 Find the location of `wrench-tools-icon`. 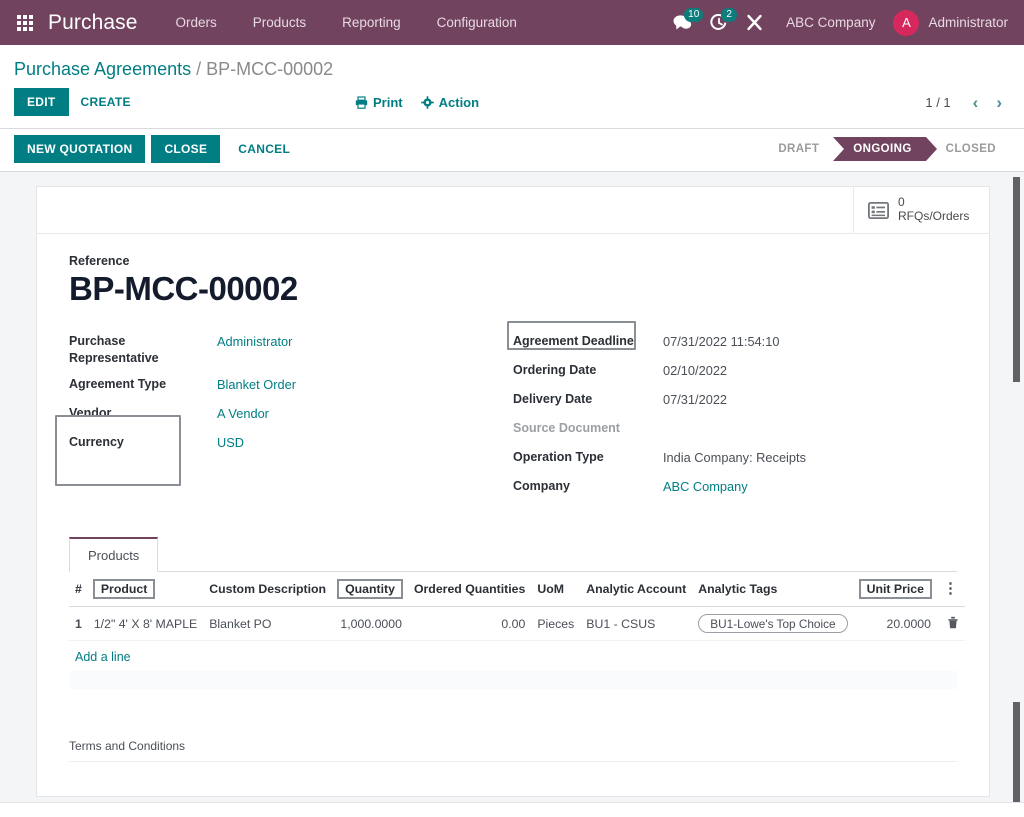

wrench-tools-icon is located at coordinates (754, 22).